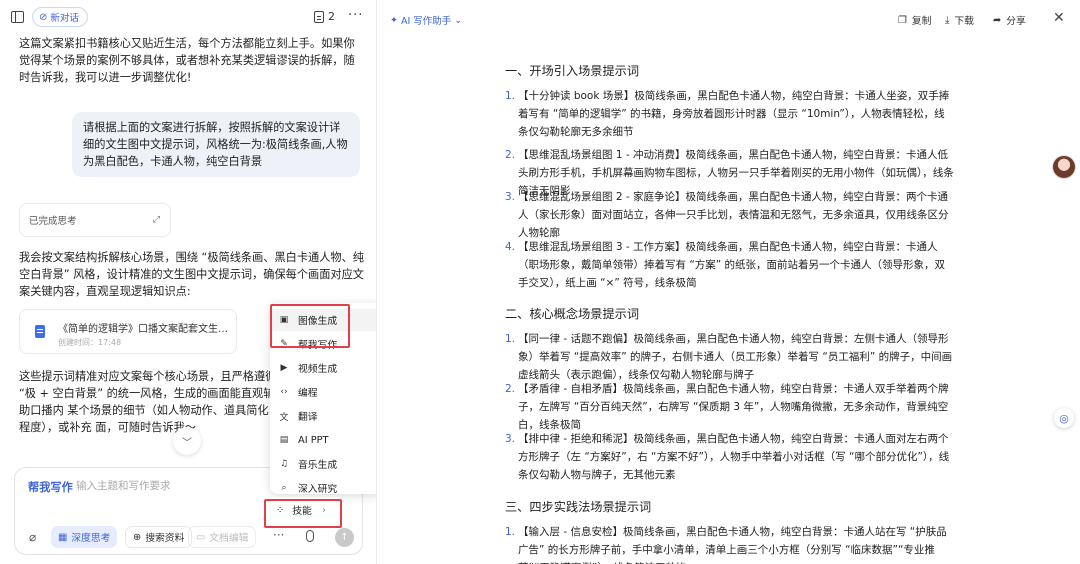 The width and height of the screenshot is (1080, 564). I want to click on new-chat-button: ⊘ 新对话, so click(60, 17).